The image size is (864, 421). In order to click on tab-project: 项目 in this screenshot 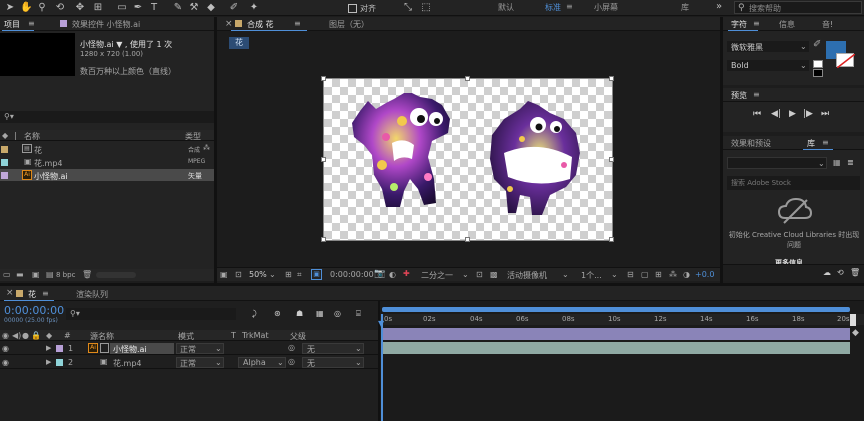, I will do `click(12, 24)`.